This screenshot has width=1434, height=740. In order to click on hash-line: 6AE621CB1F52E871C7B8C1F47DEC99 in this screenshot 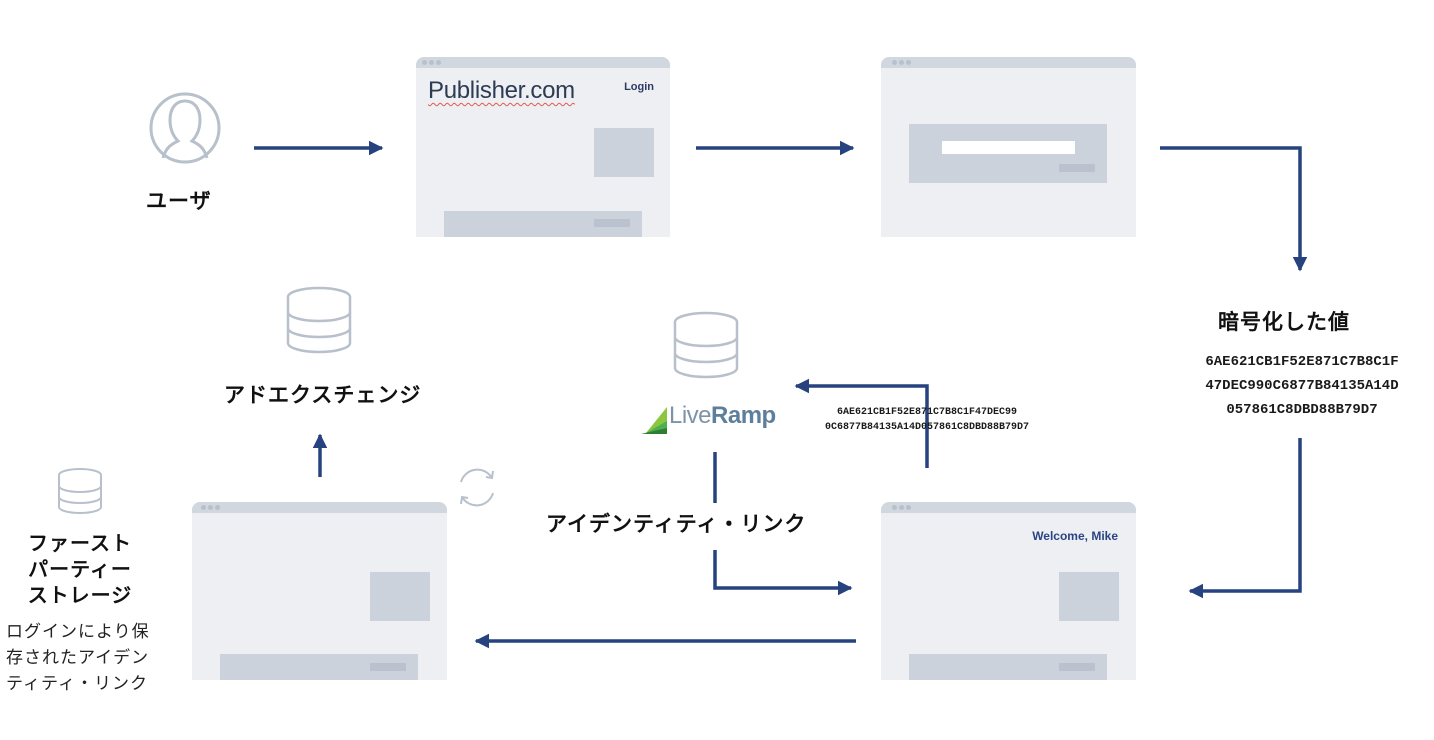, I will do `click(927, 412)`.